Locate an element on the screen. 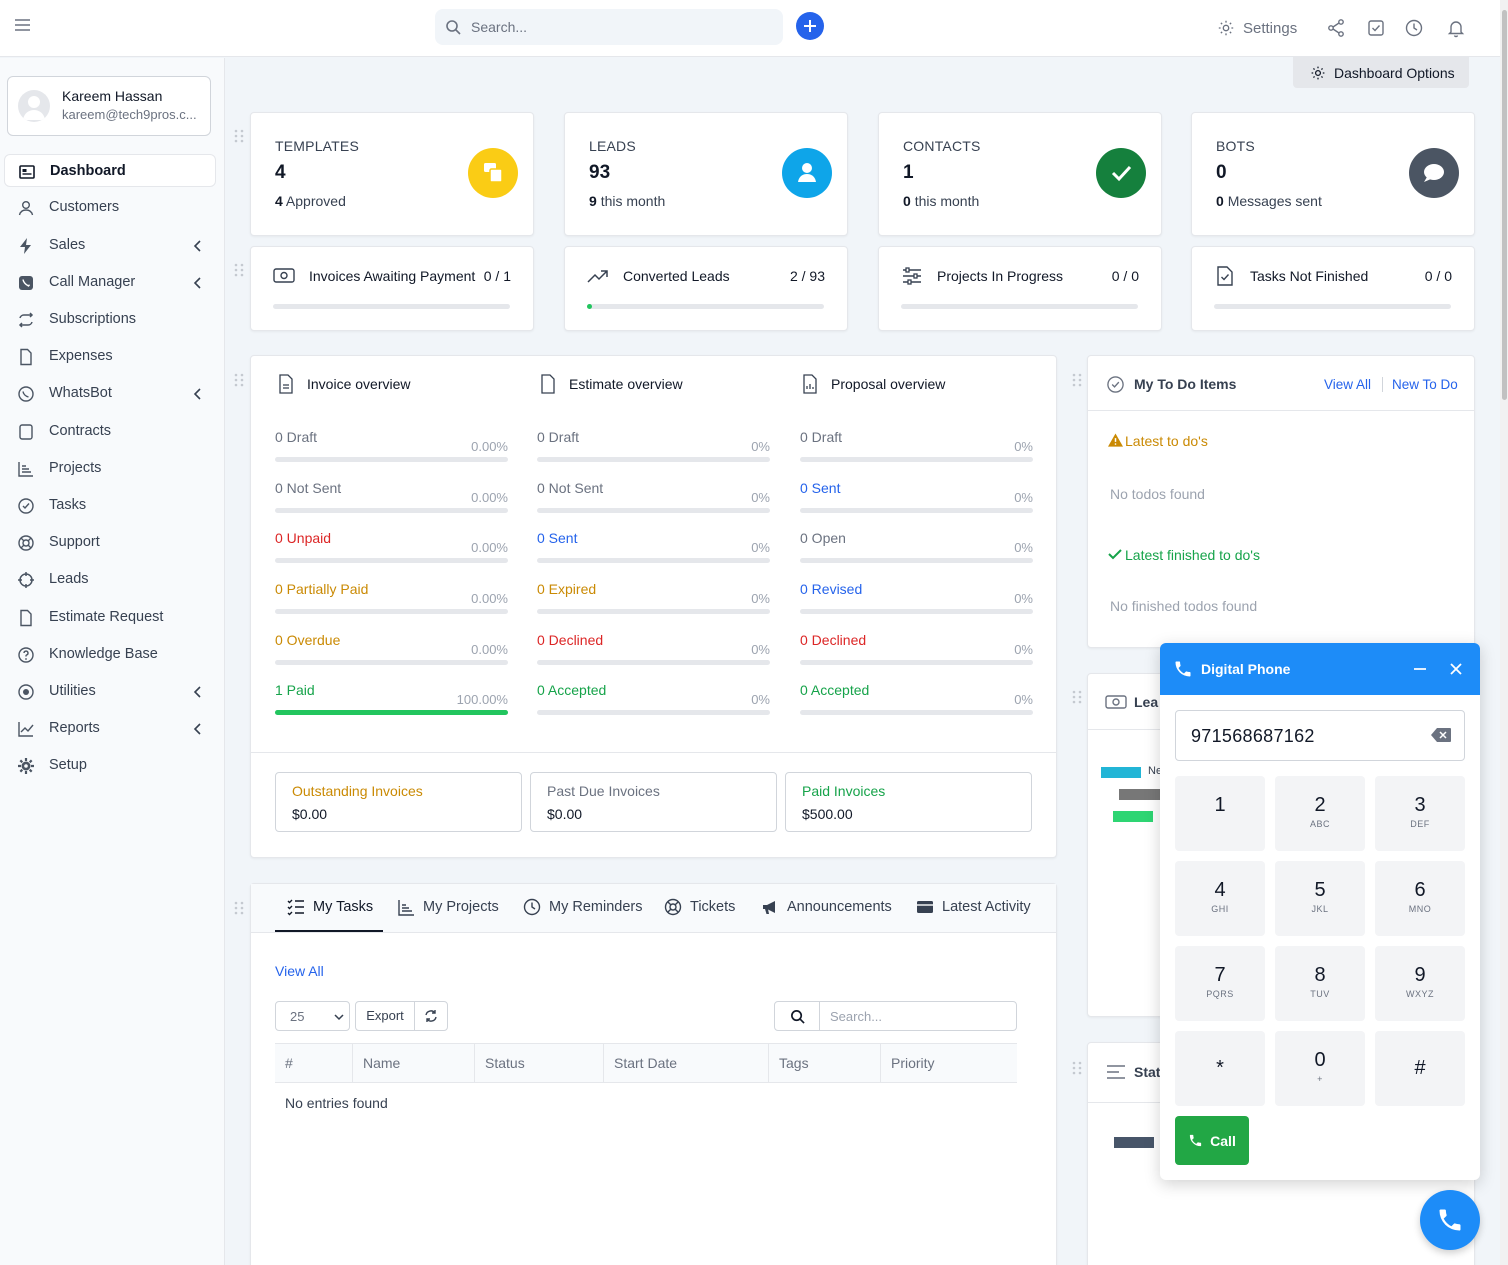  view-all-tasks-link: View All is located at coordinates (299, 971).